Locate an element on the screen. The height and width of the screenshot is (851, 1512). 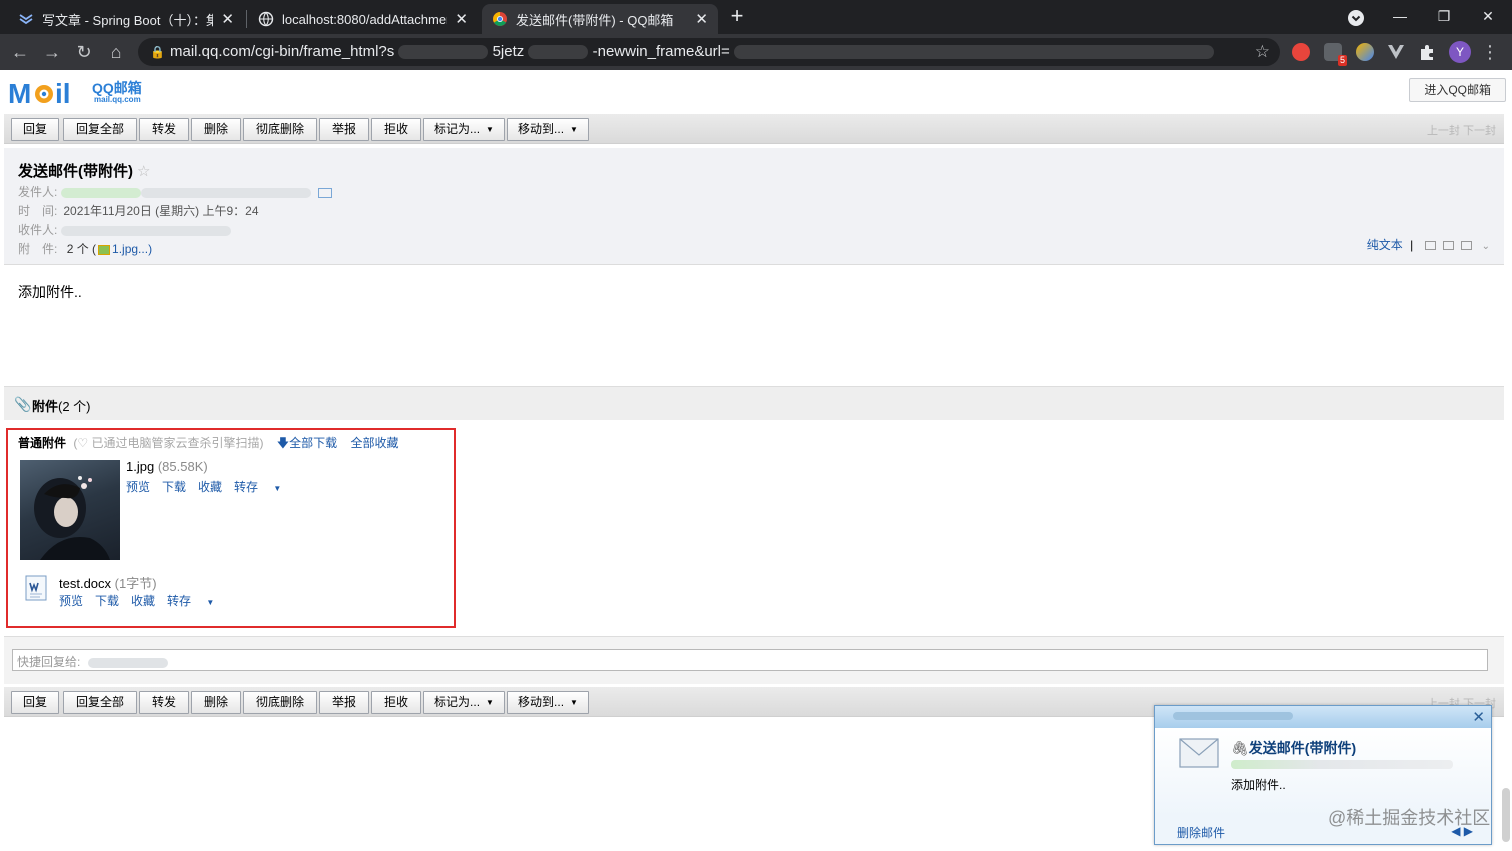
tab-qq-mail: 发送邮件(带附件) - QQ邮箱 ✕ is located at coordinates (600, 19).